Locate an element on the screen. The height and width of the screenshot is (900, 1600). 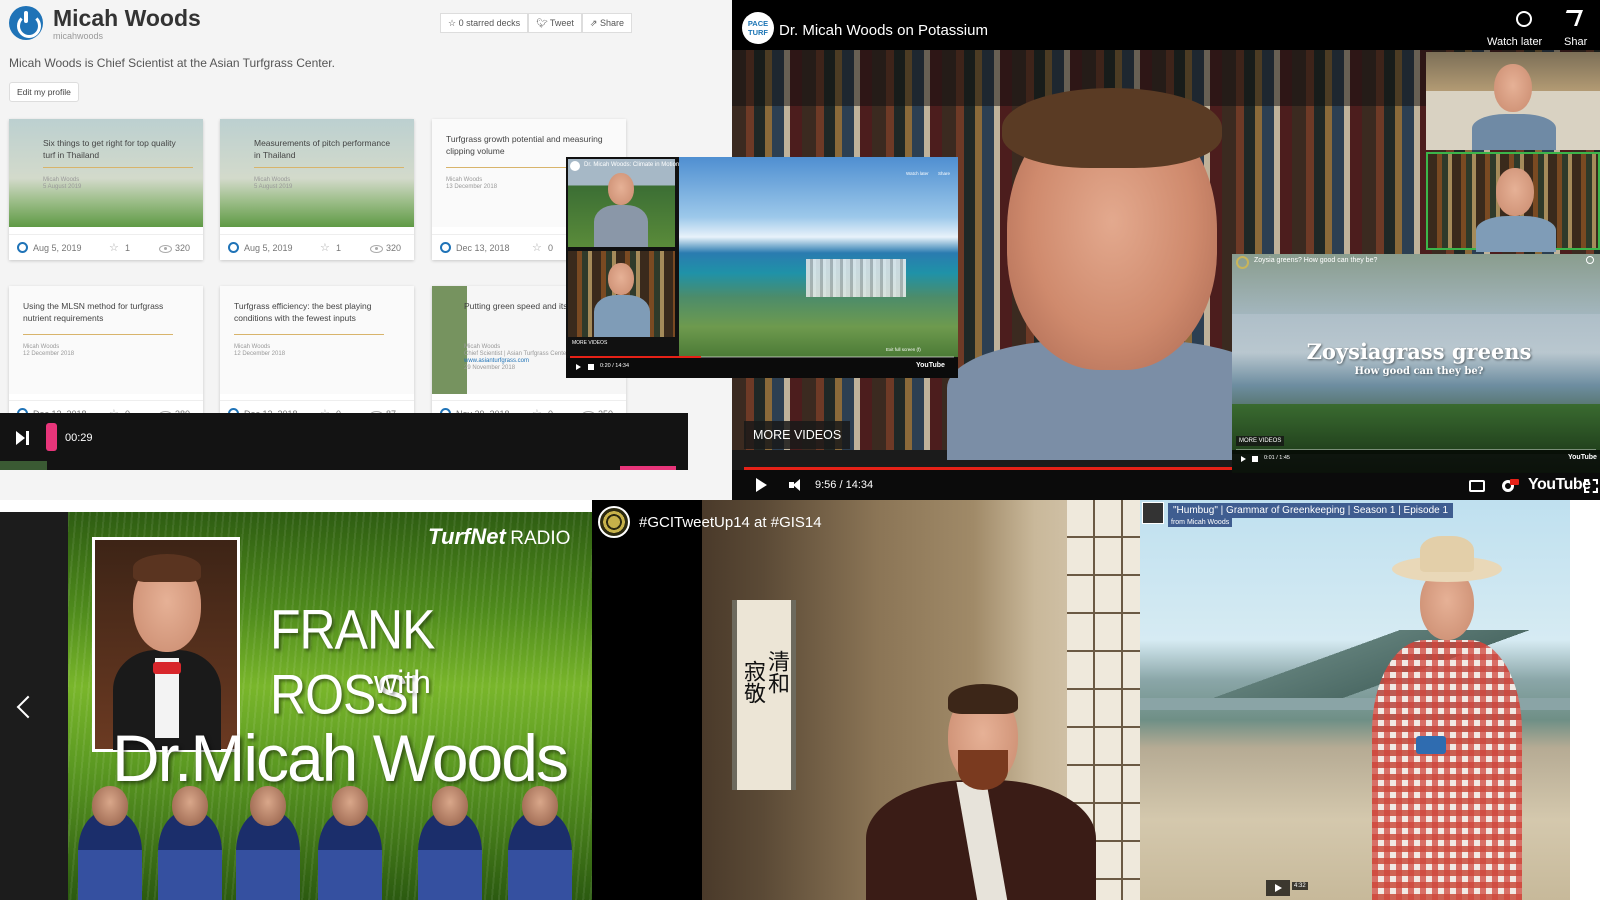
edit-profile-button: Edit my profile is located at coordinates (44, 92).